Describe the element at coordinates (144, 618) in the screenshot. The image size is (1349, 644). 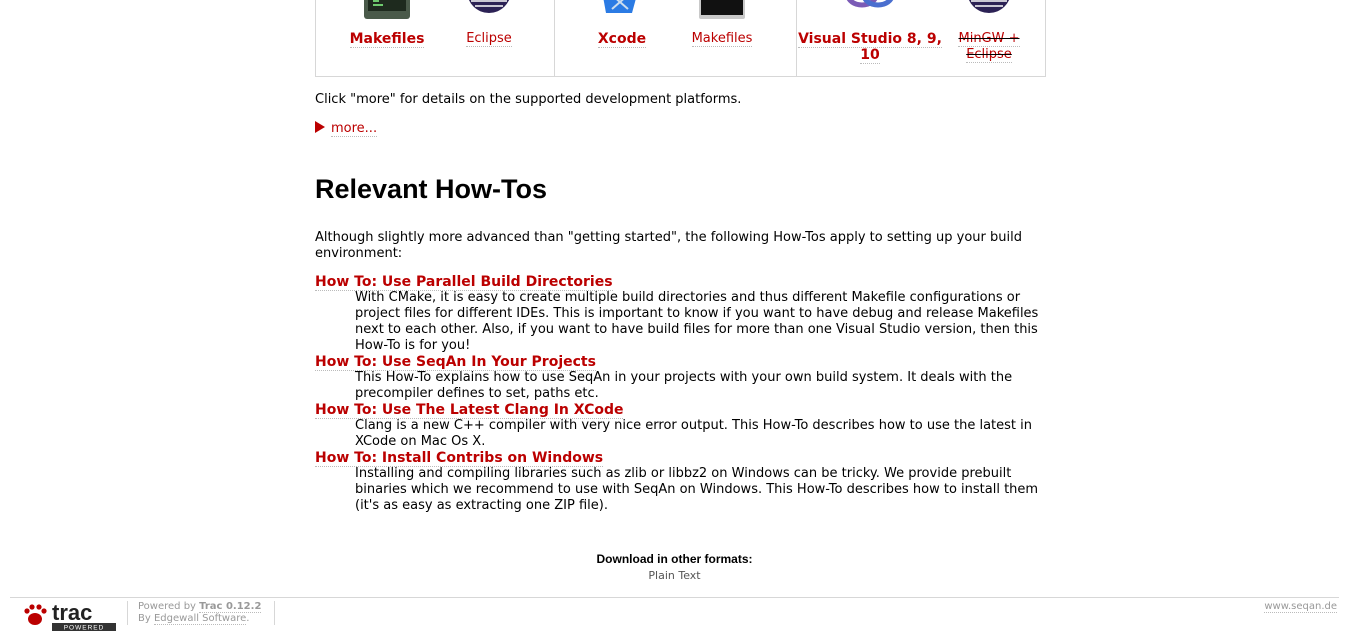
I see `by-prefix: By` at that location.